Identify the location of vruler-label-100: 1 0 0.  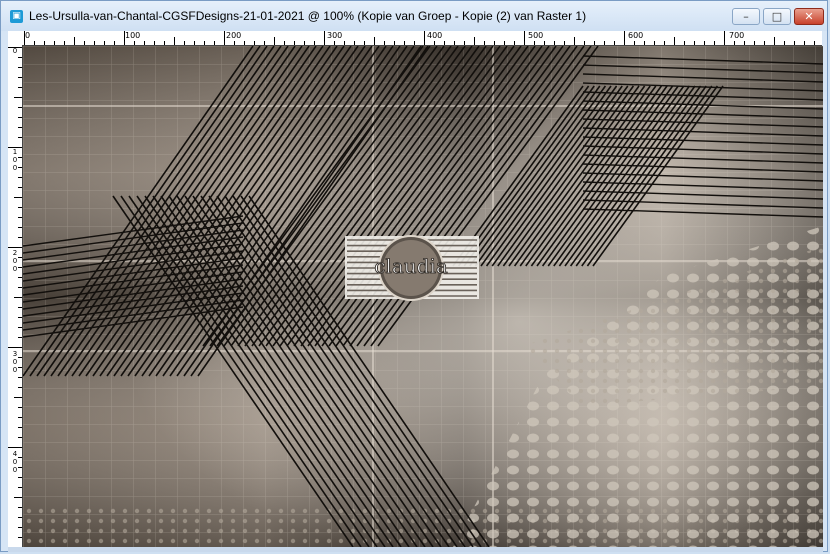
(15, 160).